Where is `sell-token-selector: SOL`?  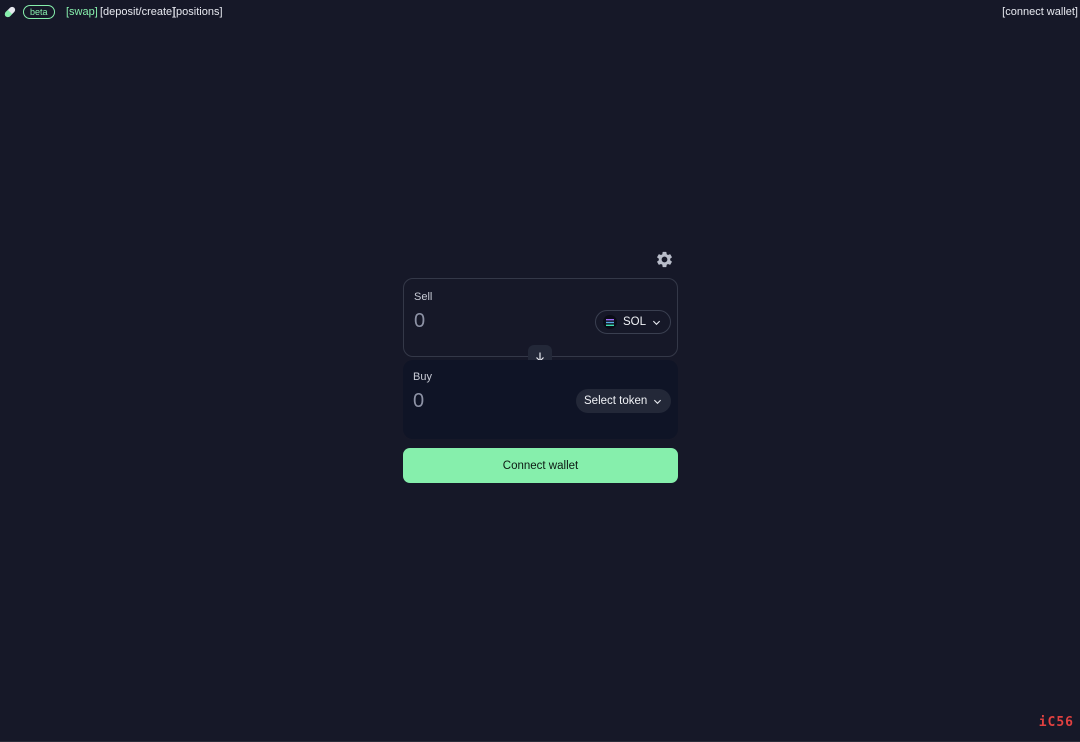
sell-token-selector: SOL is located at coordinates (633, 322).